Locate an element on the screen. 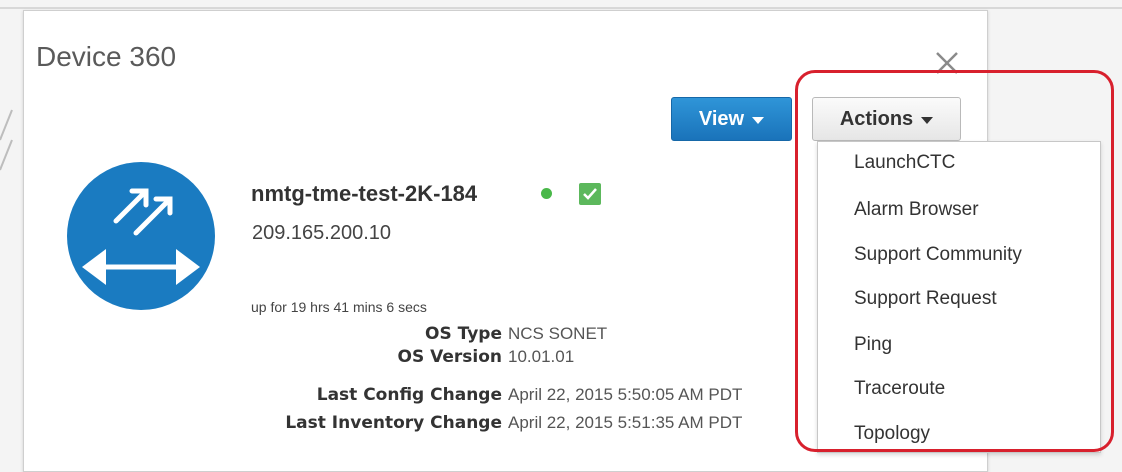  property-label: Last Config Change is located at coordinates (409, 395).